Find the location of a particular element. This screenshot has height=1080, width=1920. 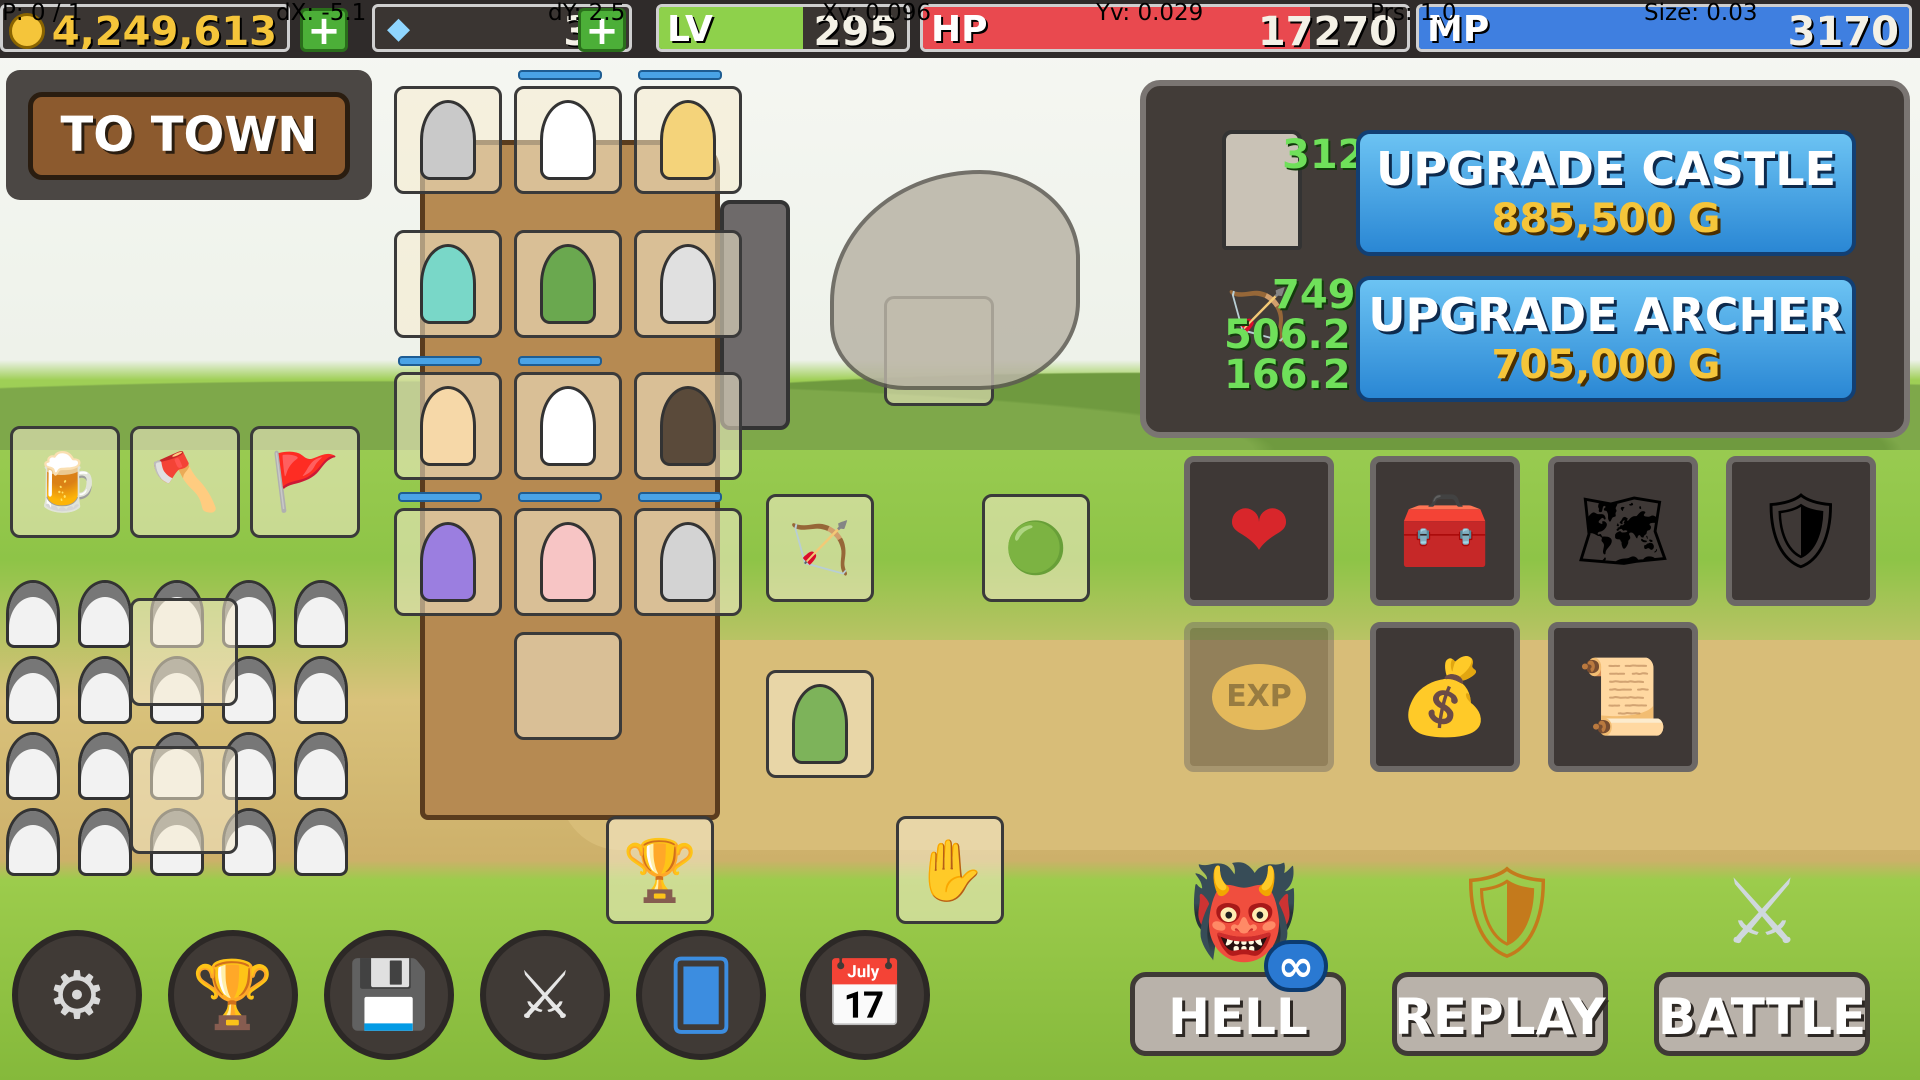

hero-slot-empty is located at coordinates (568, 686).